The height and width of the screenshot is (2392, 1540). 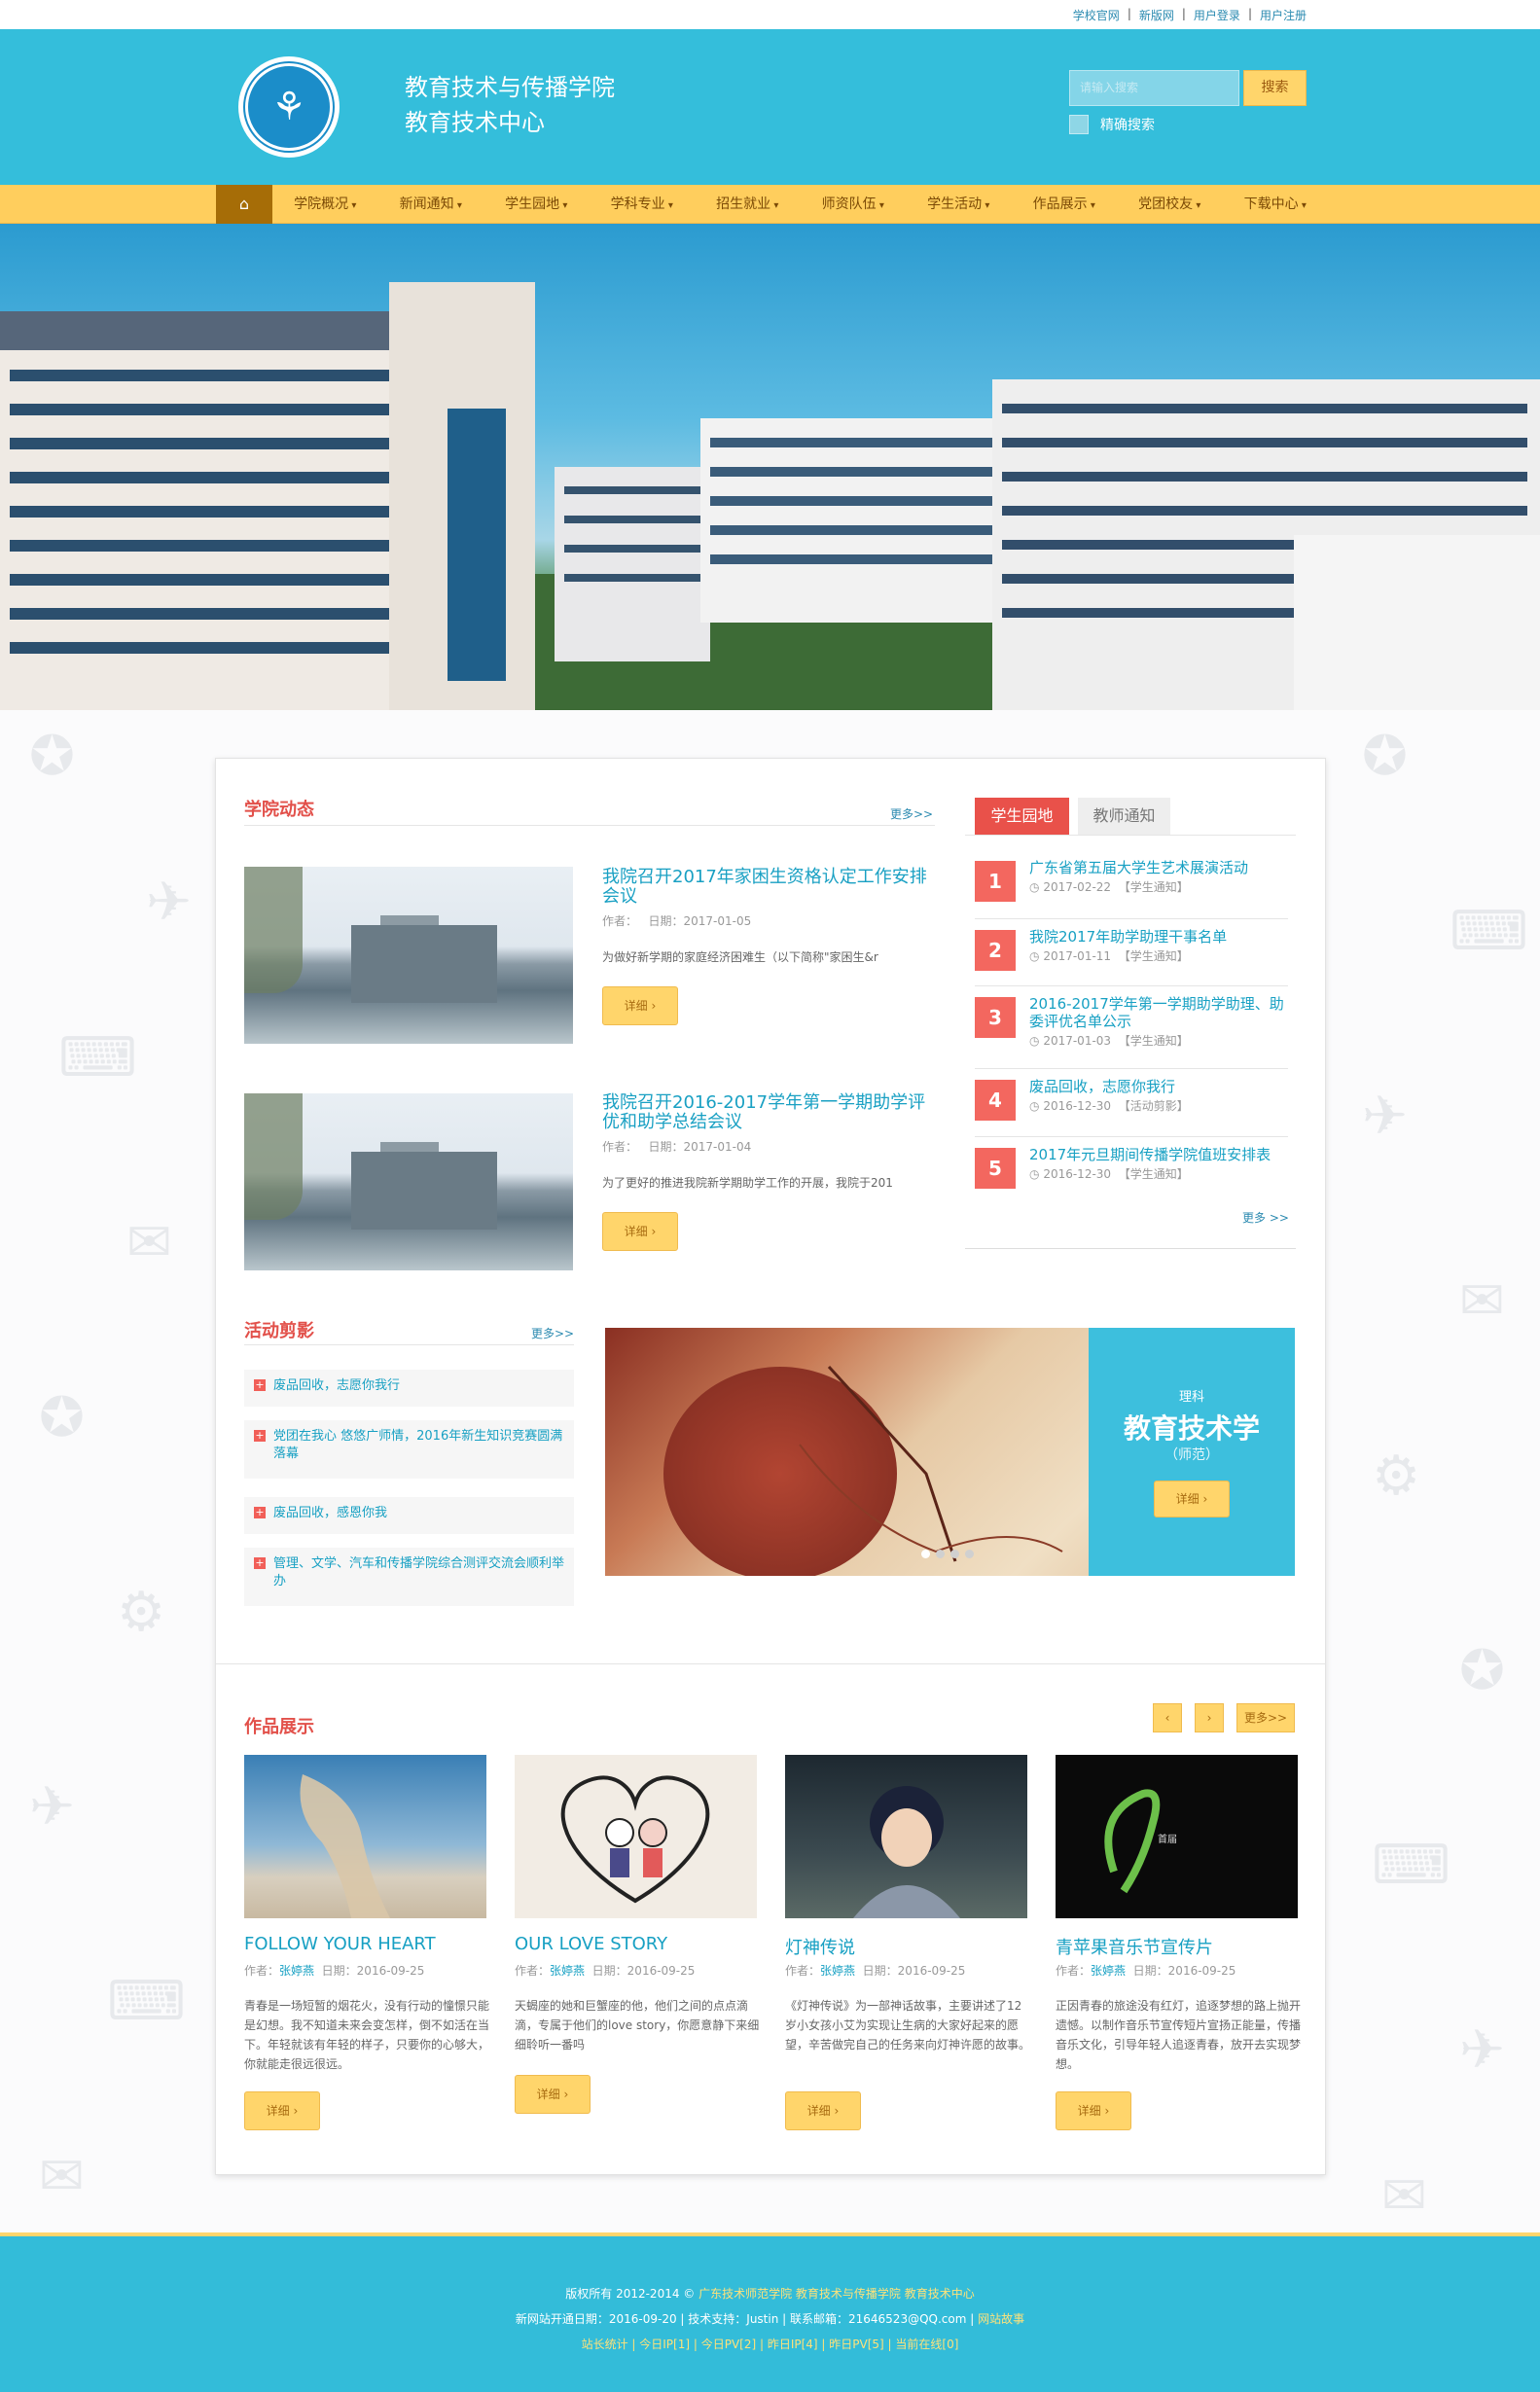 What do you see at coordinates (409, 1345) in the screenshot?
I see `activities-divider` at bounding box center [409, 1345].